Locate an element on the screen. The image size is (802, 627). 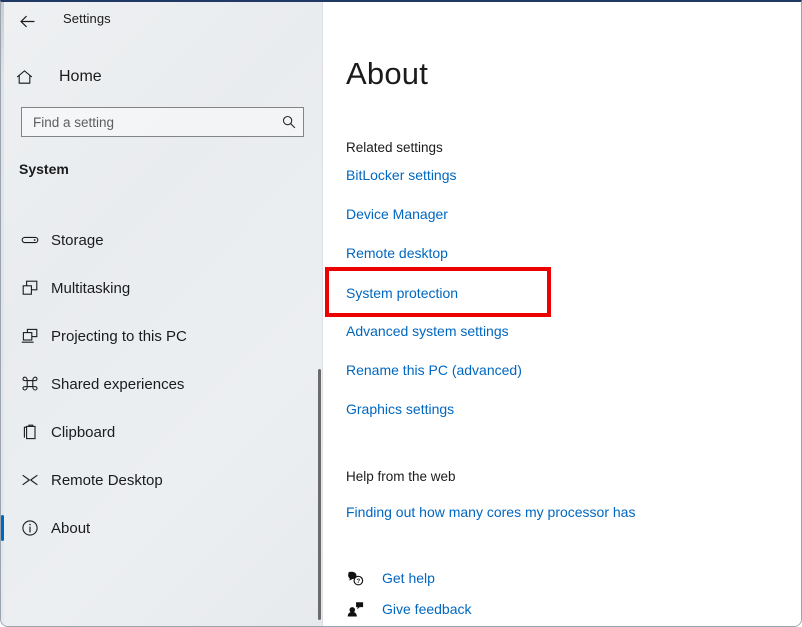
get-help-icon: ? is located at coordinates (355, 578).